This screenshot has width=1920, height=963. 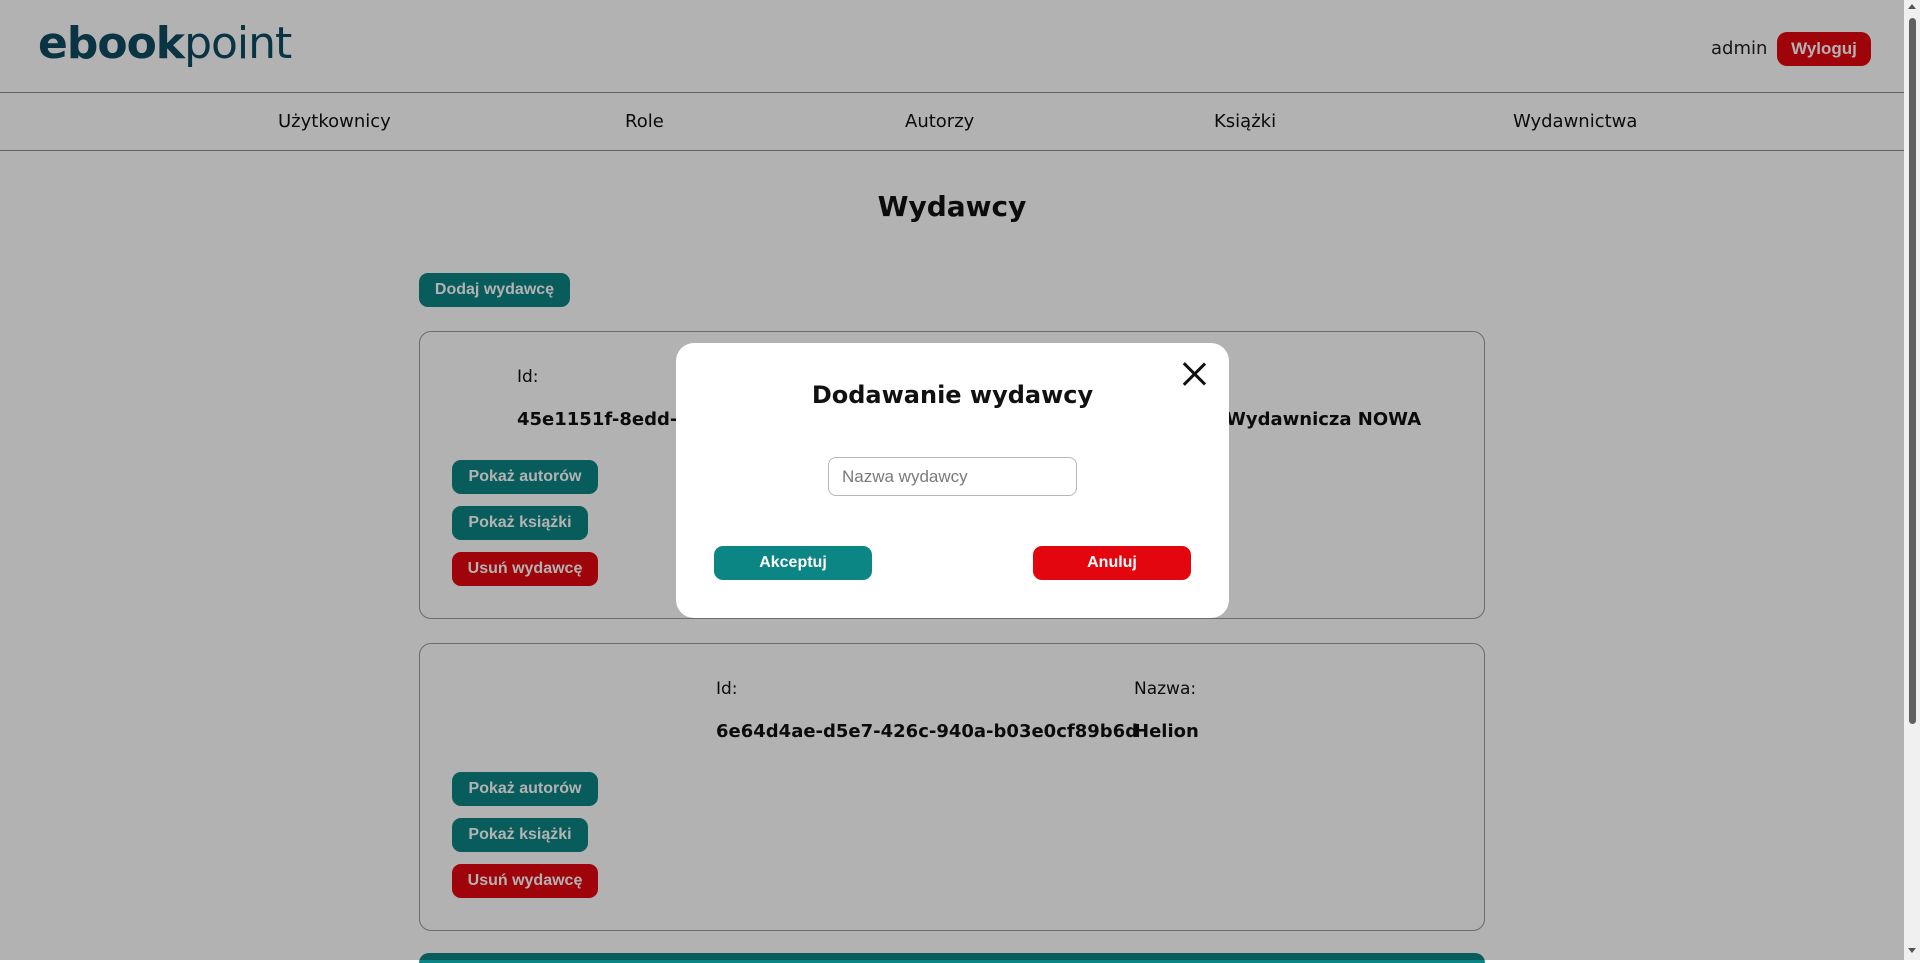 I want to click on scrollbar-thumb, so click(x=1912, y=371).